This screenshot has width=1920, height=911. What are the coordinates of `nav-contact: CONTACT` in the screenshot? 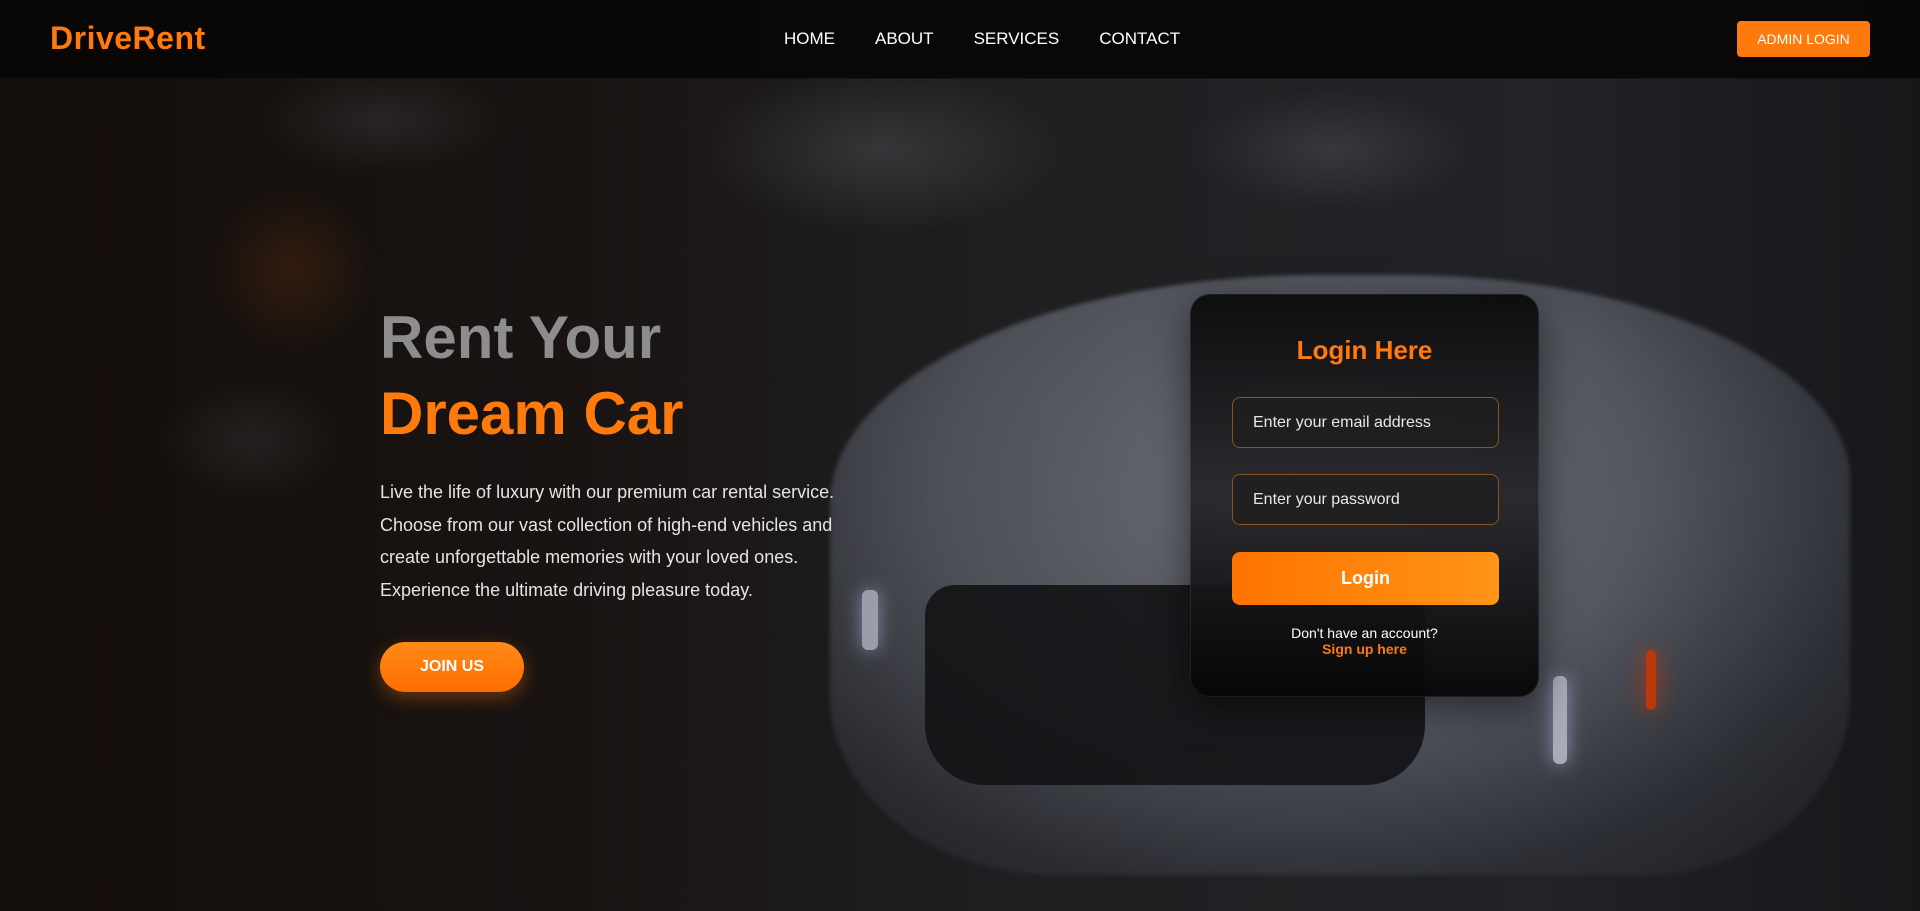 It's located at (1139, 39).